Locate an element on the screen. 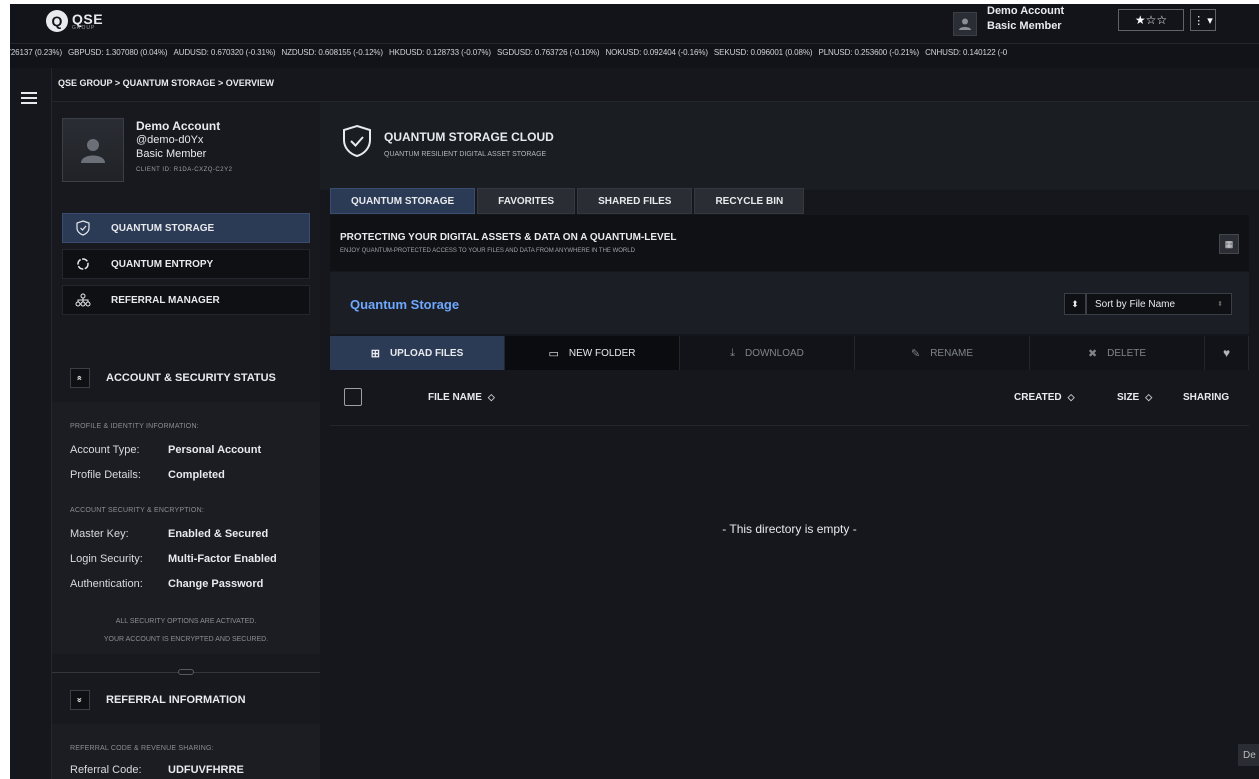 Image resolution: width=1259 pixels, height=779 pixels. nav-quantum-entropy: QUANTUM ENTROPY is located at coordinates (186, 264).